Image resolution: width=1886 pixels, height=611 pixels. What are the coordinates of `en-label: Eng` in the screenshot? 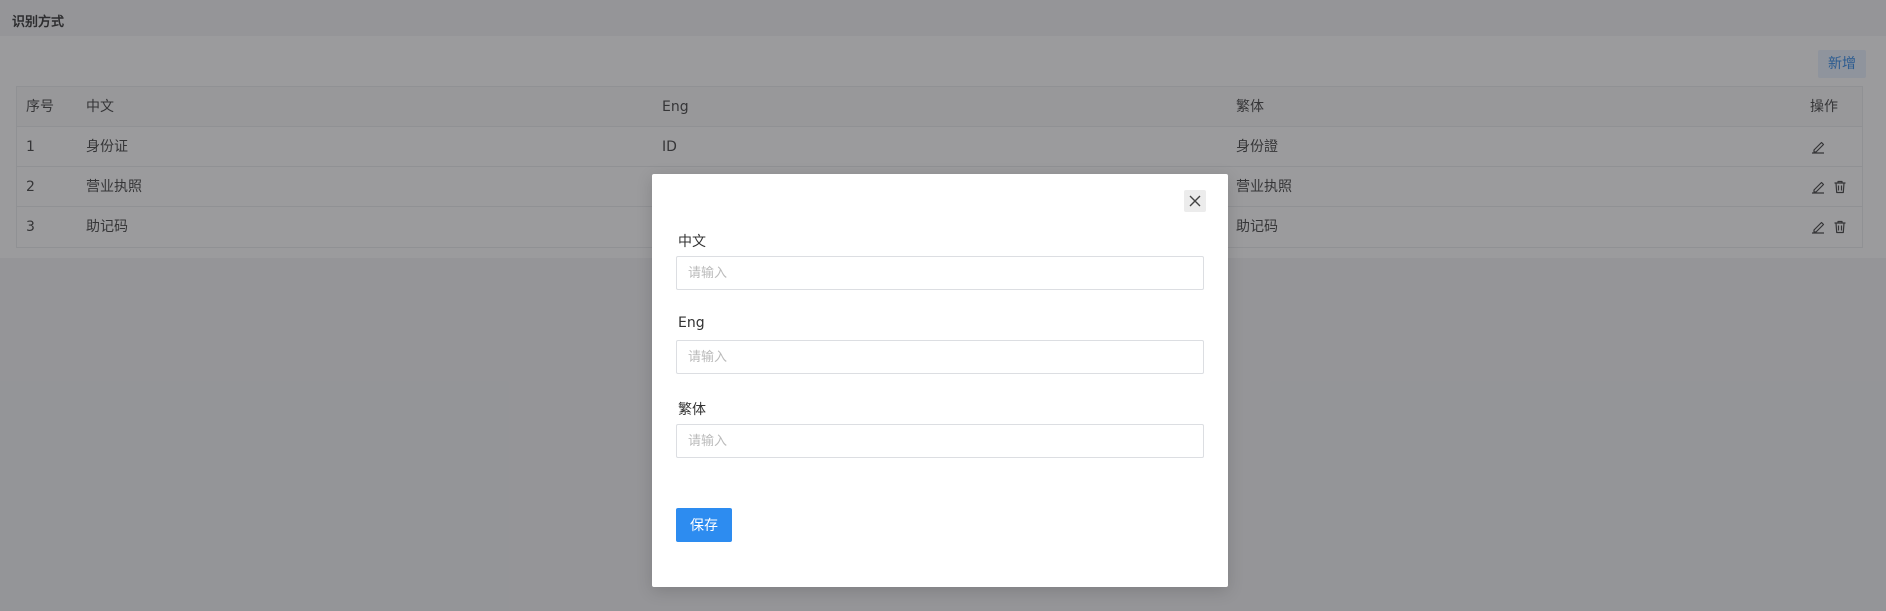 It's located at (691, 323).